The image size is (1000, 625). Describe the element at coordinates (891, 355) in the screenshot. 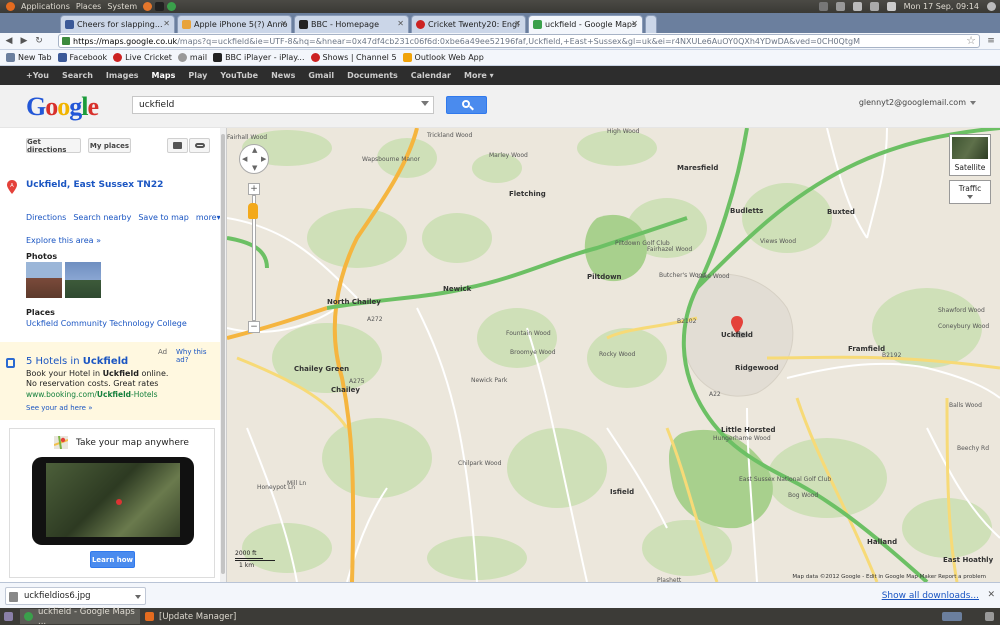

I see `map-label: B2192` at that location.